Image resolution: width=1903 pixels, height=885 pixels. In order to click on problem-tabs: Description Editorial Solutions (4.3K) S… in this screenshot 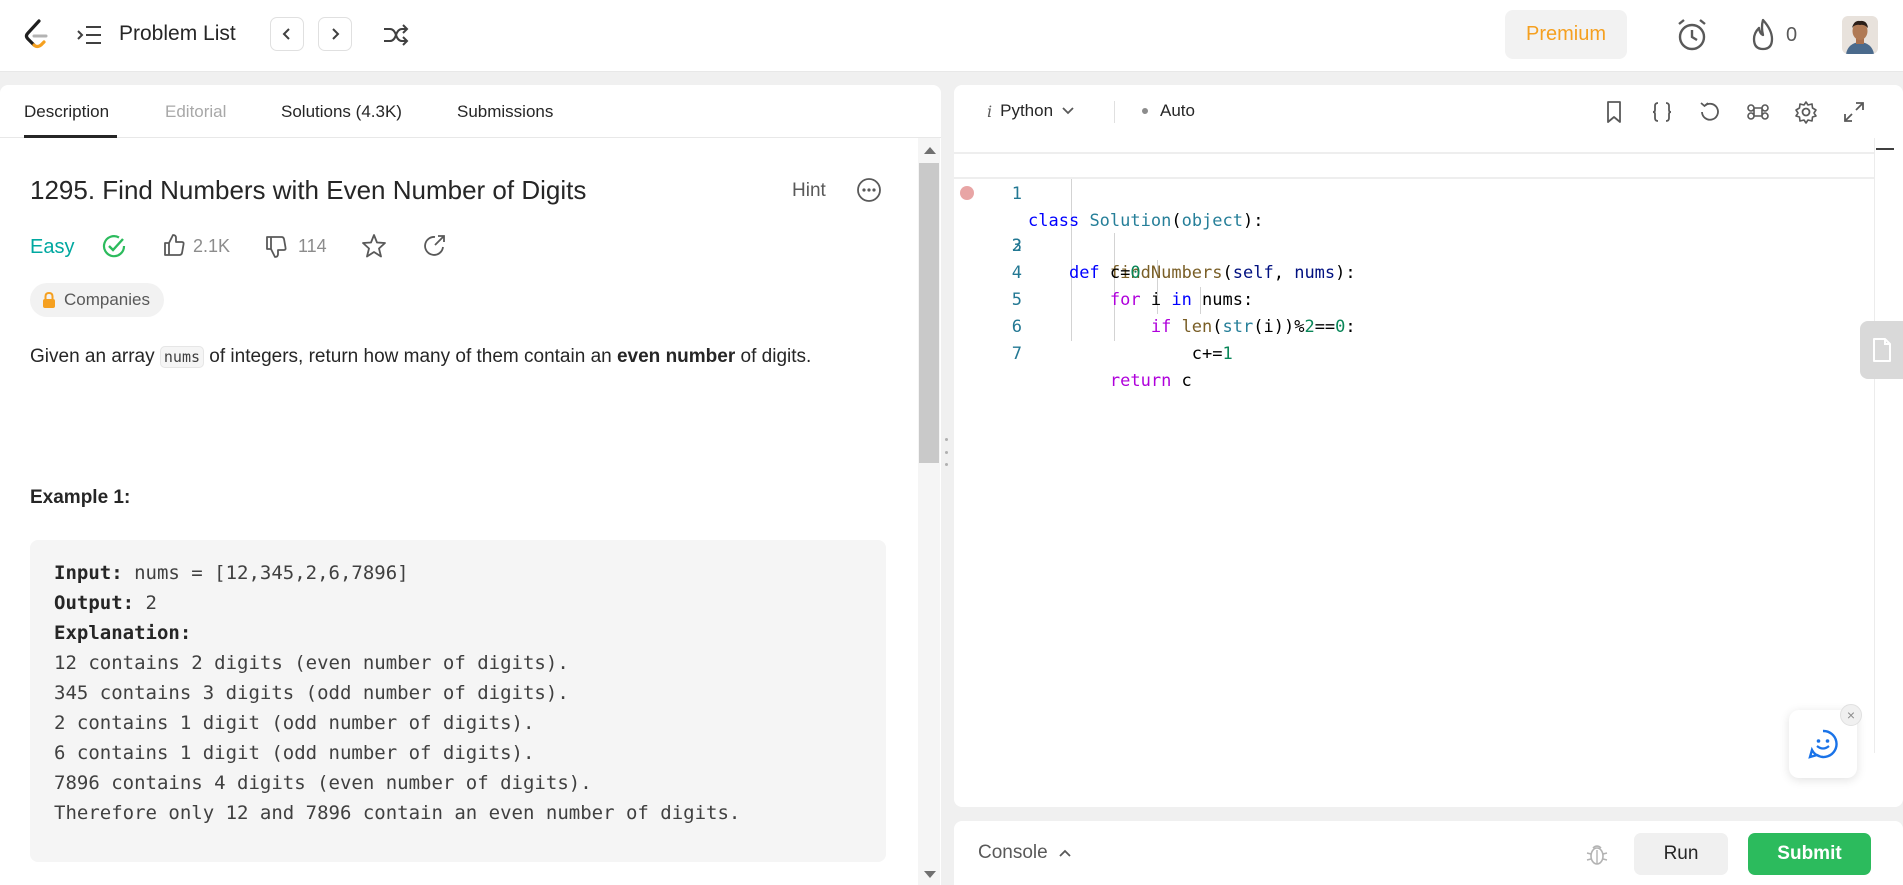, I will do `click(470, 111)`.